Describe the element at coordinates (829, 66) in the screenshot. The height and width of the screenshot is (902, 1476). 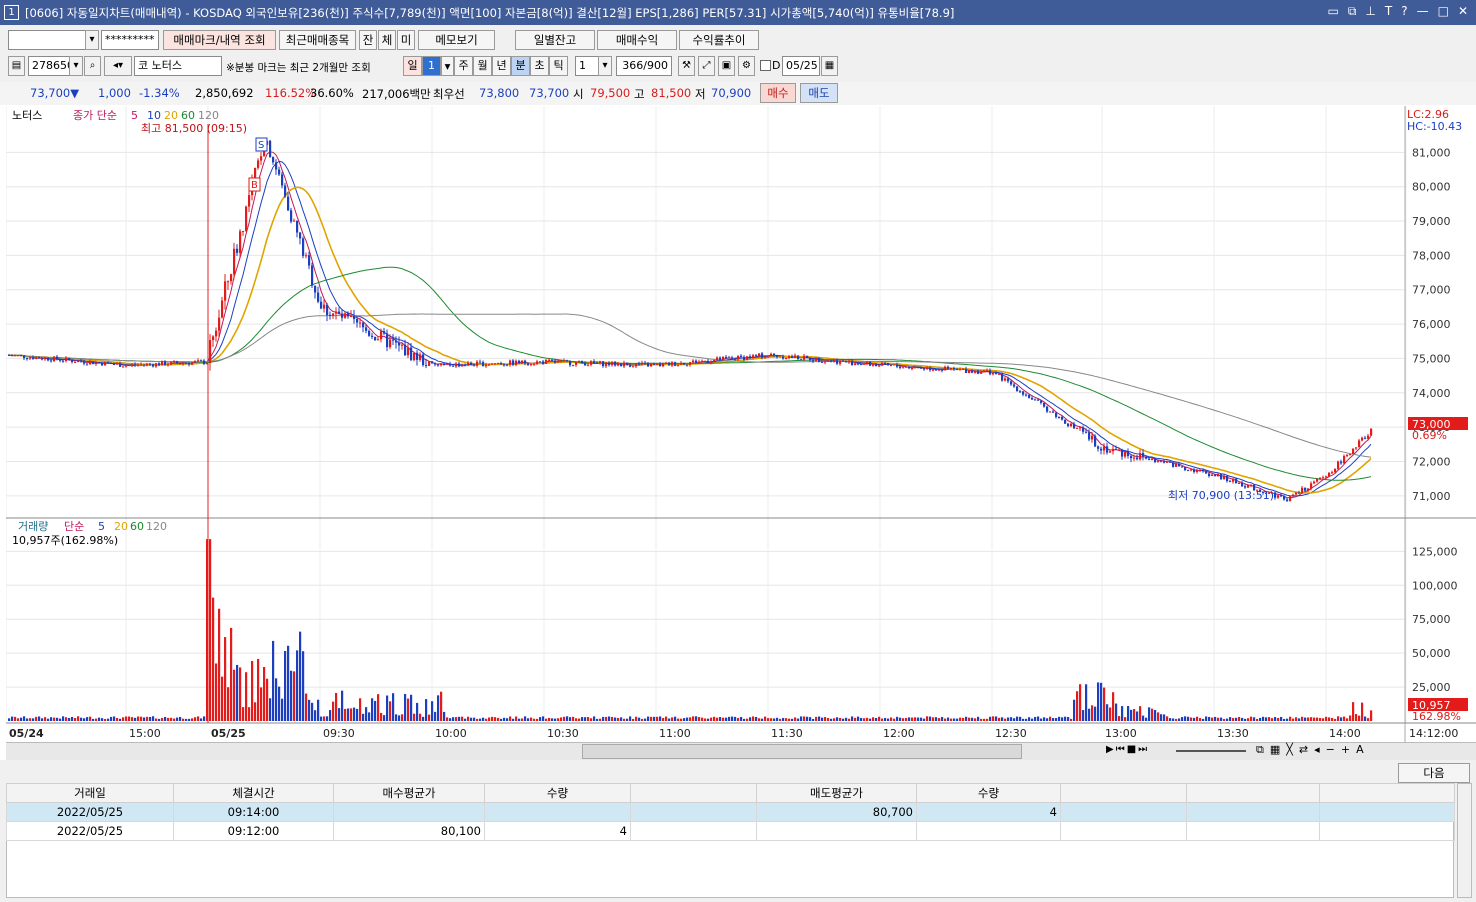
I see `calendar-icon: ▦` at that location.